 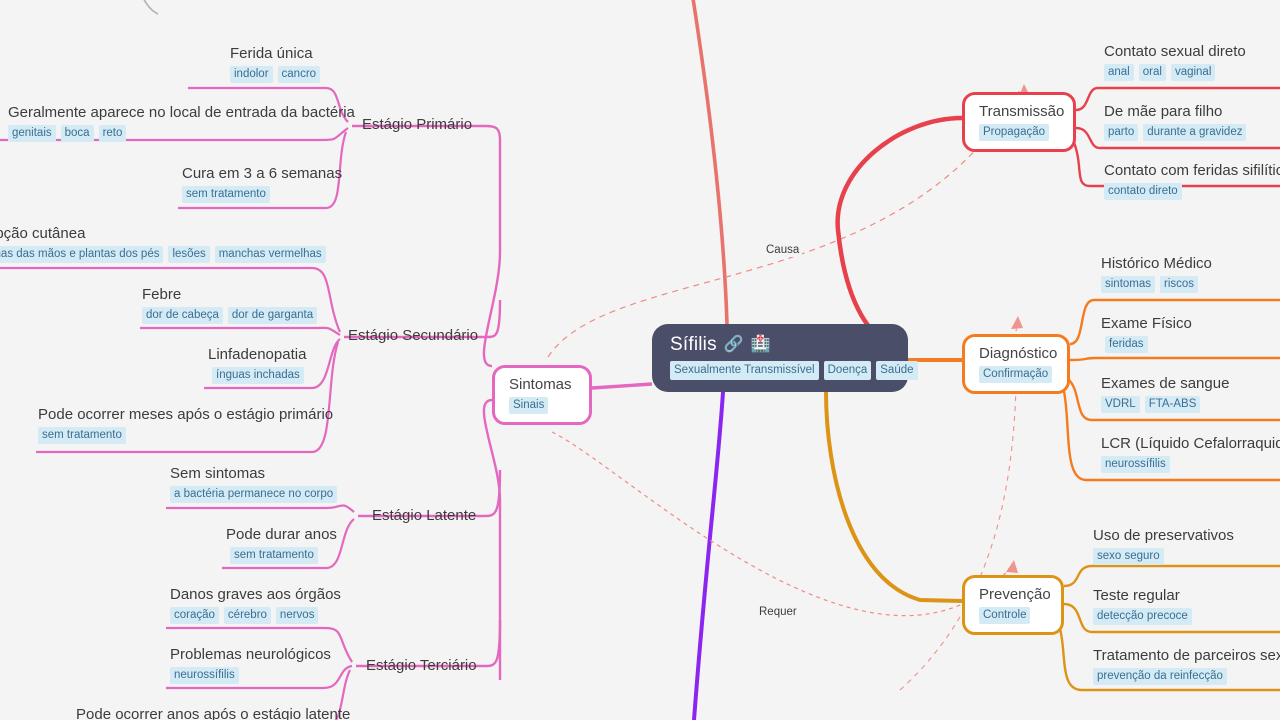 I want to click on leaf-tag: boca, so click(x=77, y=133).